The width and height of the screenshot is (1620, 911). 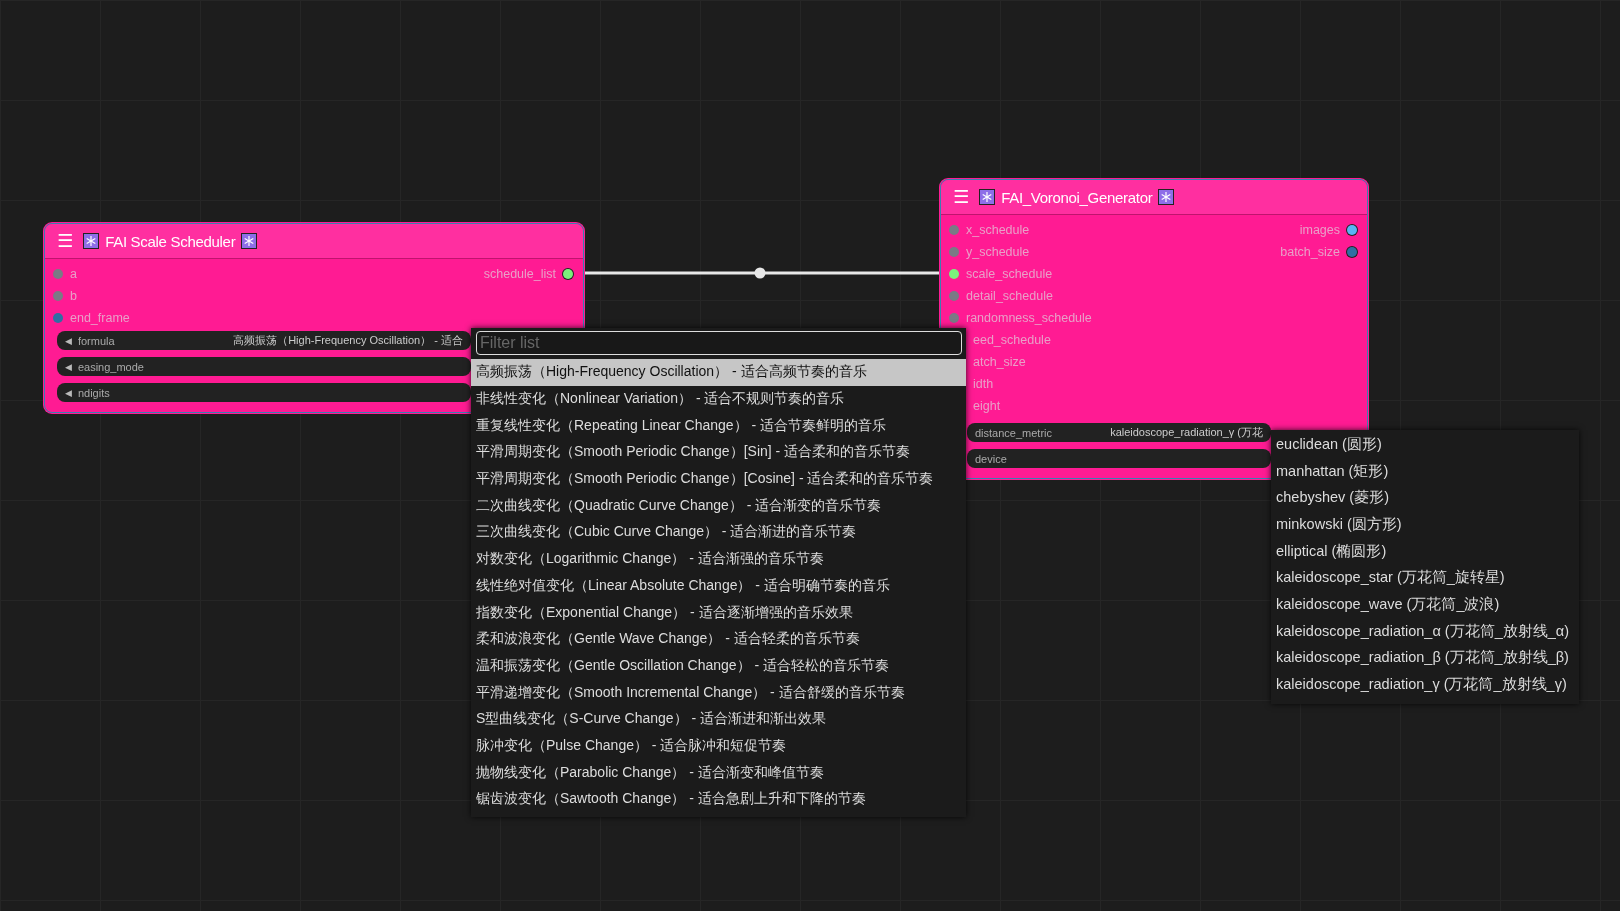 What do you see at coordinates (1077, 197) in the screenshot?
I see `node-title: FAI_Voronoi_Generator` at bounding box center [1077, 197].